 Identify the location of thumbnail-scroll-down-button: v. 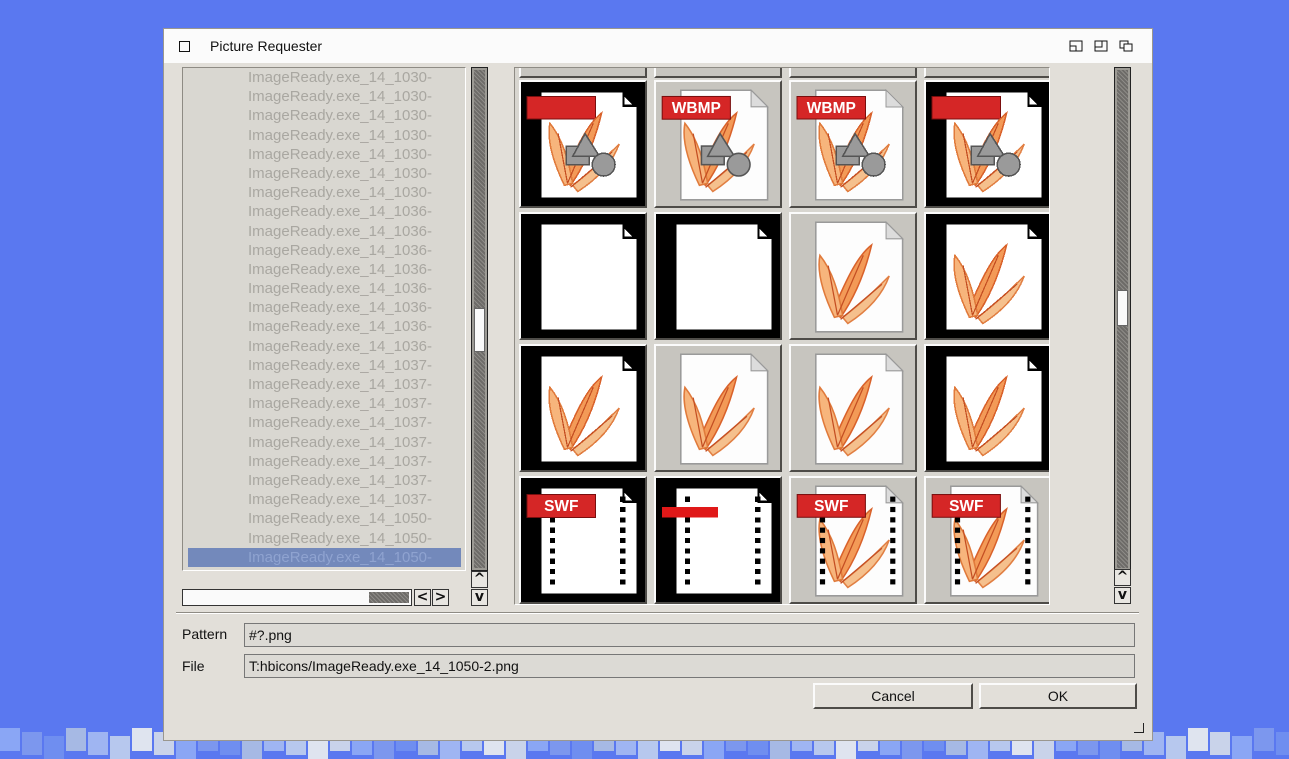
(1122, 595).